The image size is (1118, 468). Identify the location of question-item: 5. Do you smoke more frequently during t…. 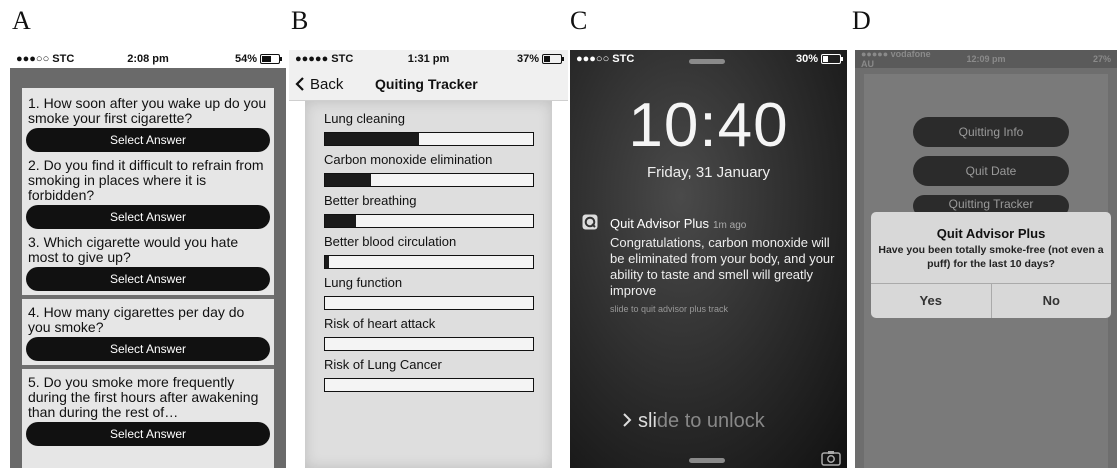
(148, 407).